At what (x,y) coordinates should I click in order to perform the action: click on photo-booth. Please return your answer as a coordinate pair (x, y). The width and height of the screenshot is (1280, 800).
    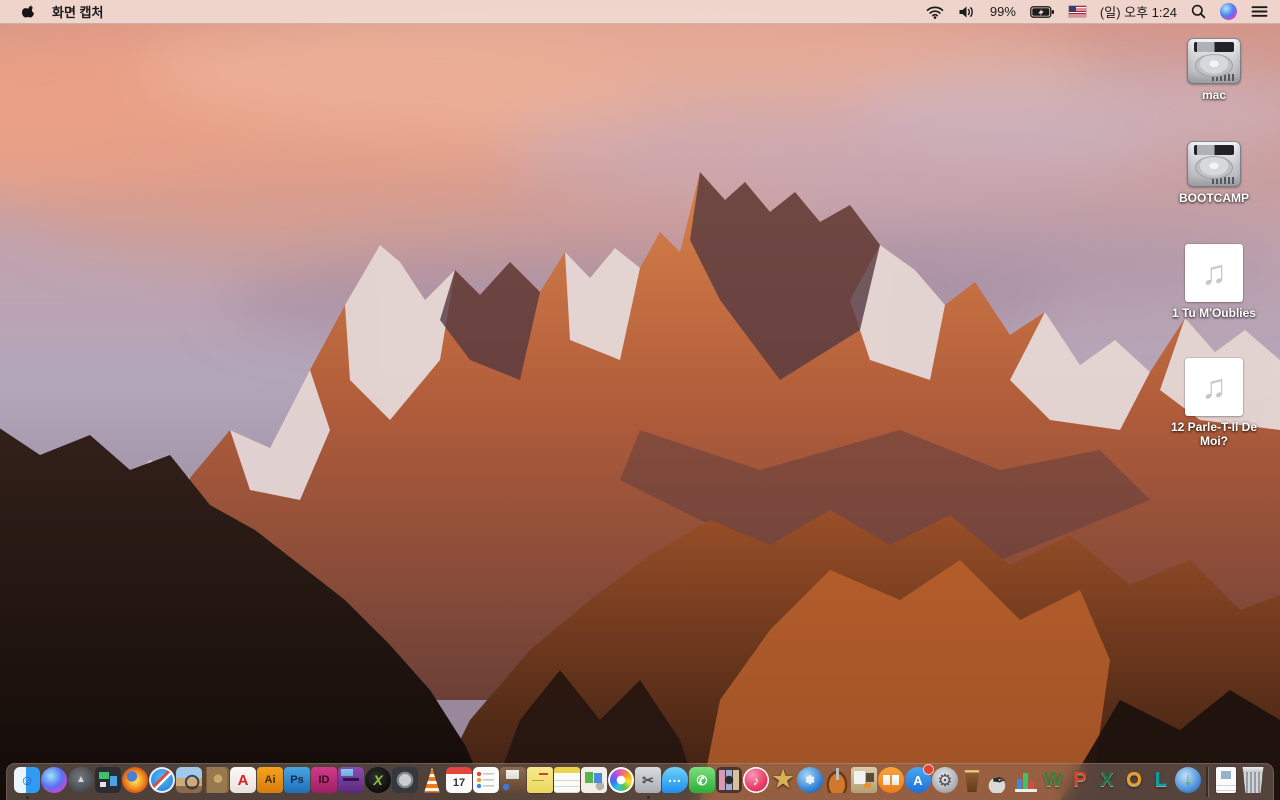
    Looking at the image, I should click on (729, 782).